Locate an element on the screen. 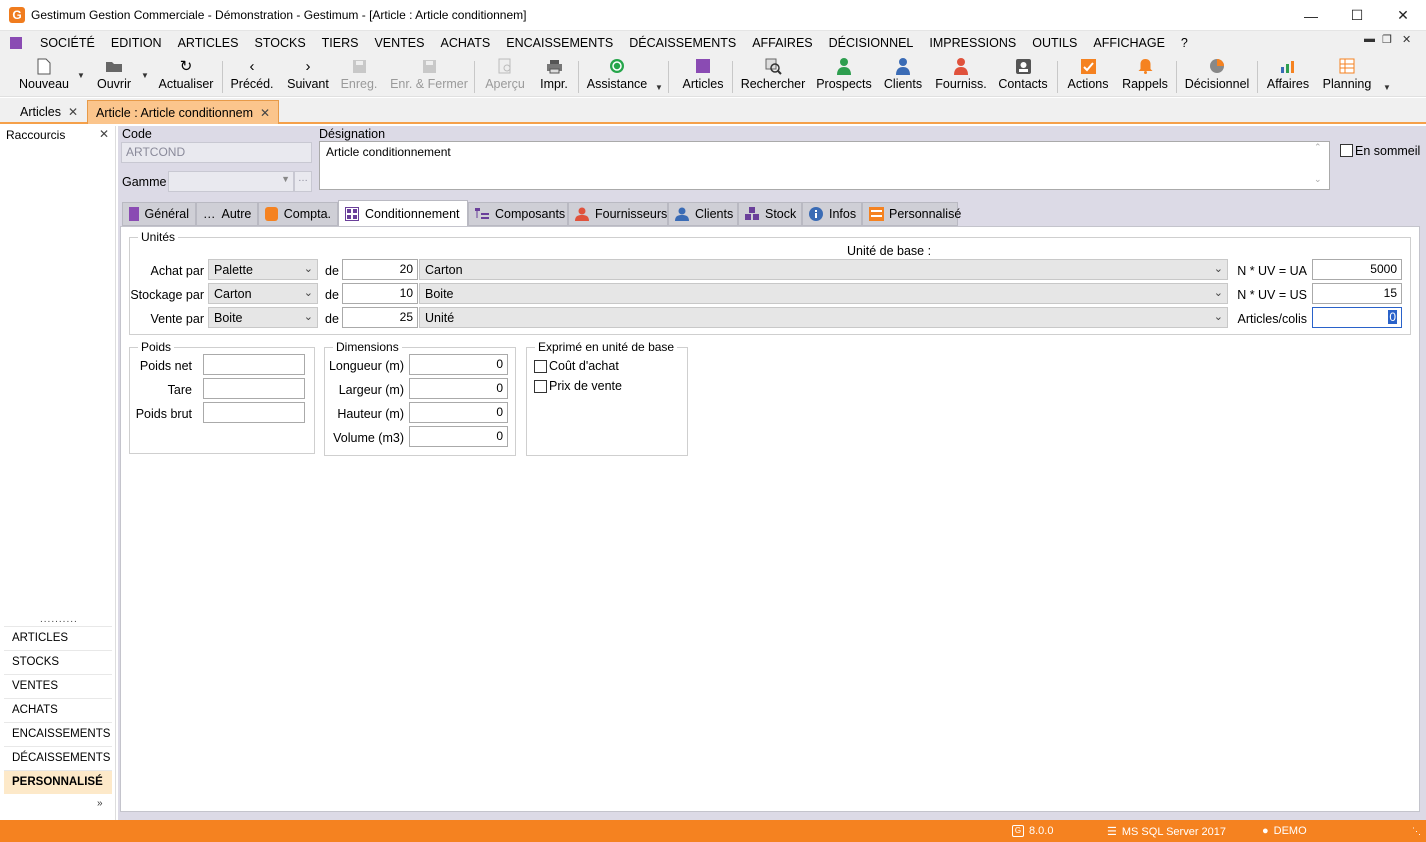  tab-conditionnement: Conditionnement is located at coordinates (403, 213).